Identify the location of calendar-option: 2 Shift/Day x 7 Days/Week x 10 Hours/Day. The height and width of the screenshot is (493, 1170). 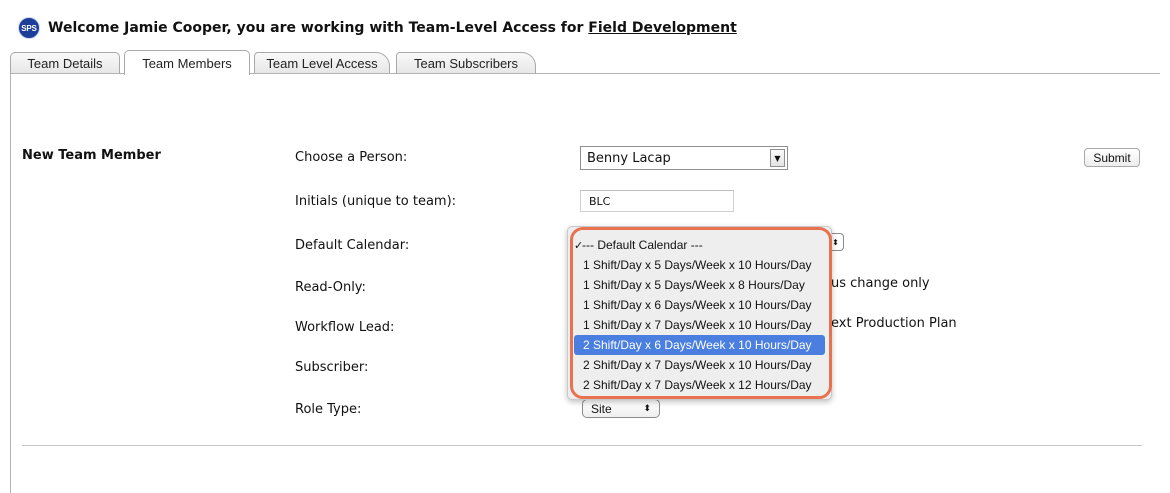
(699, 365).